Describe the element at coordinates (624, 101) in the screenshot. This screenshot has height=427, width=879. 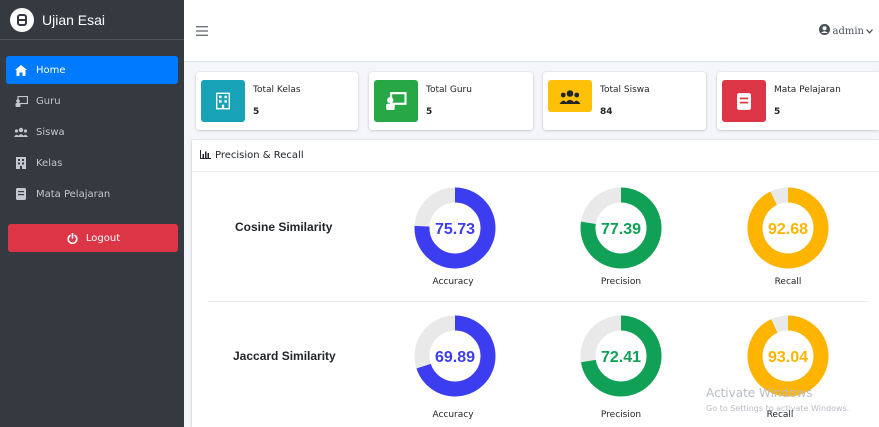
I see `stat-card-total-siswa: Total Siswa 84` at that location.